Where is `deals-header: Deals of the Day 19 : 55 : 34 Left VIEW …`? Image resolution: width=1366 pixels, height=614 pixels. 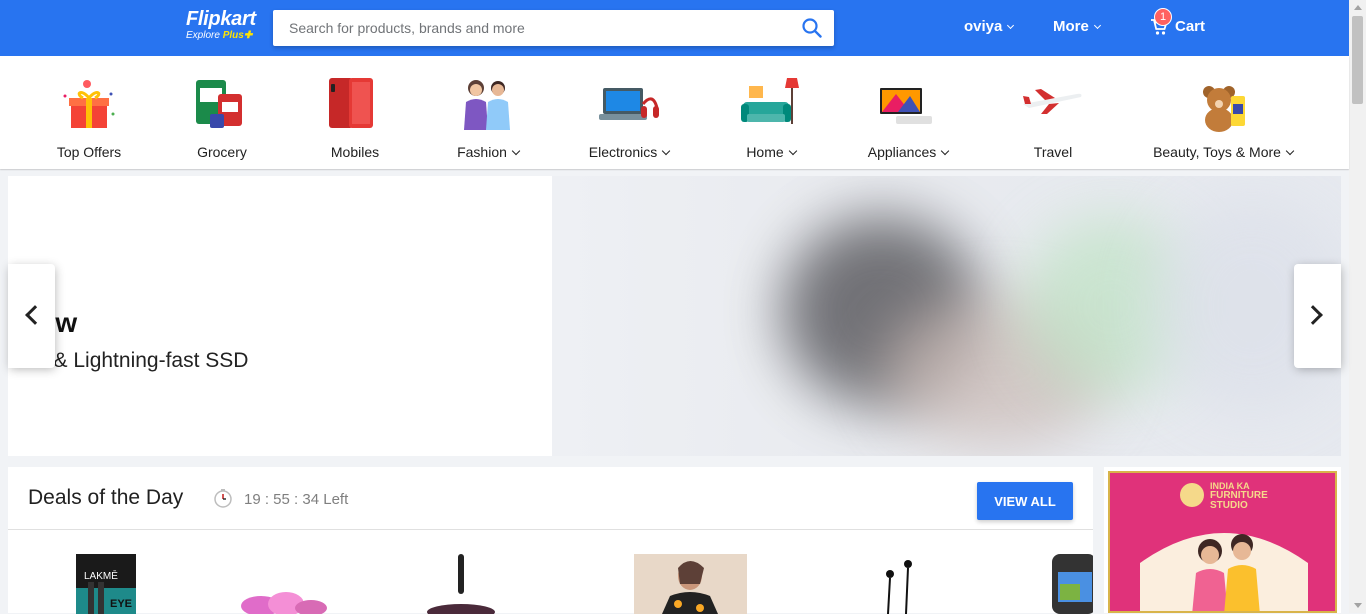 deals-header: Deals of the Day 19 : 55 : 34 Left VIEW … is located at coordinates (550, 498).